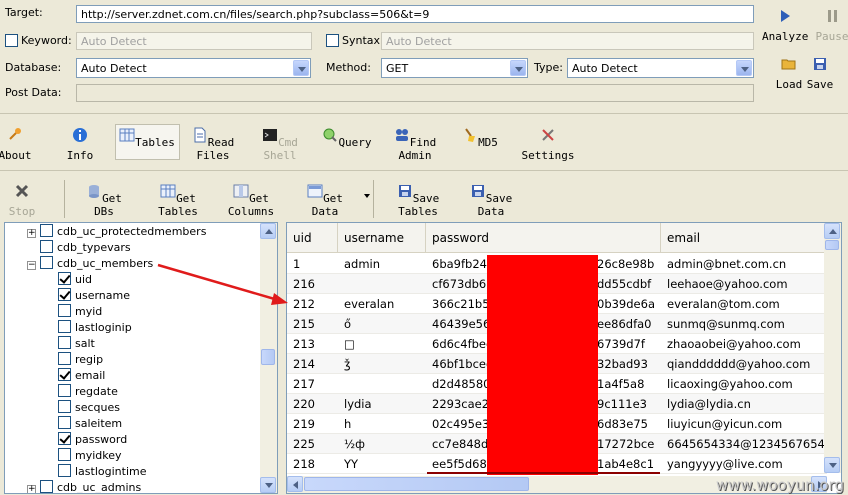 The image size is (848, 495). What do you see at coordinates (22, 200) in the screenshot?
I see `stop-button: Stop` at bounding box center [22, 200].